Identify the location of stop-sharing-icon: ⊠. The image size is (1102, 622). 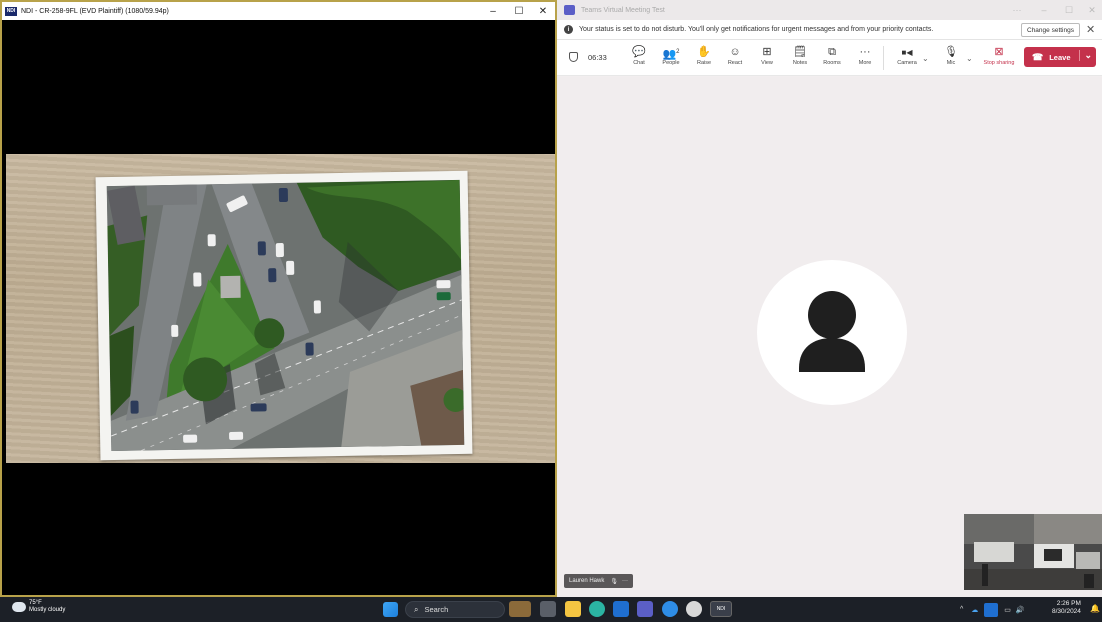
(999, 52).